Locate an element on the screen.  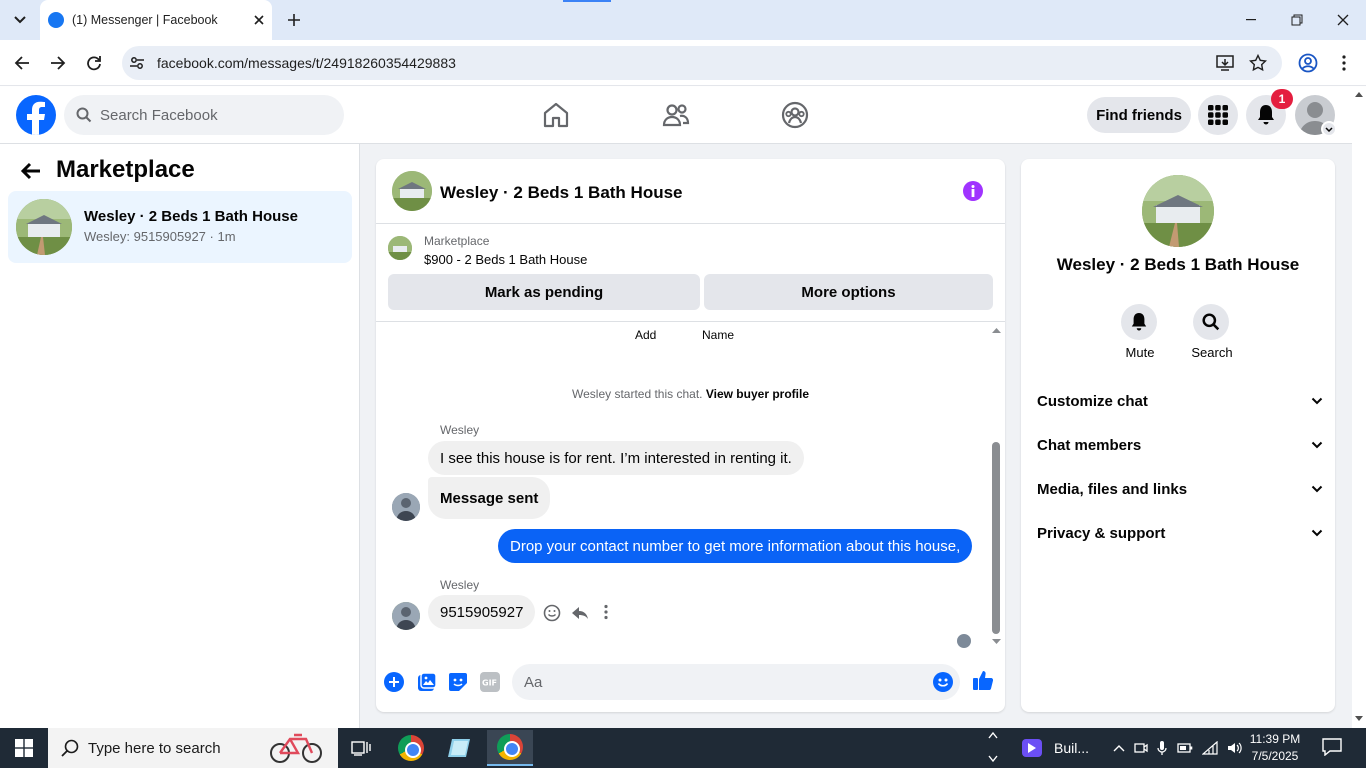
menu-button is located at coordinates (1218, 115).